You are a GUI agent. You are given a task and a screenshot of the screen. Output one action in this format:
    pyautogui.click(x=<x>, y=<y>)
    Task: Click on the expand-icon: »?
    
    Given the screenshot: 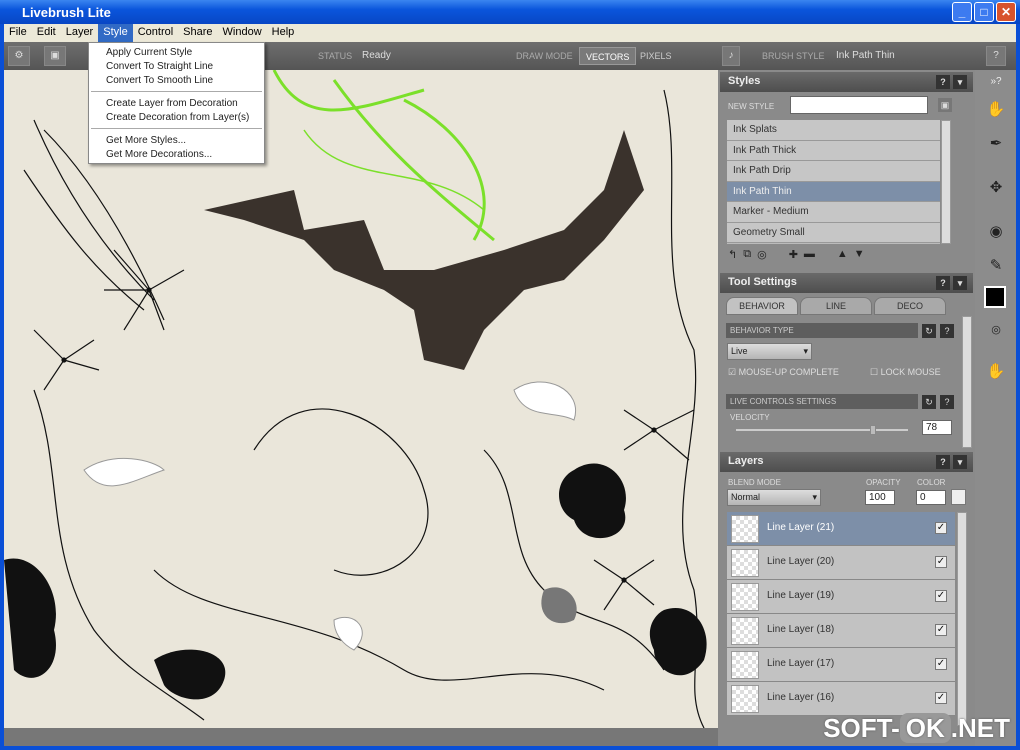 What is the action you would take?
    pyautogui.click(x=996, y=82)
    